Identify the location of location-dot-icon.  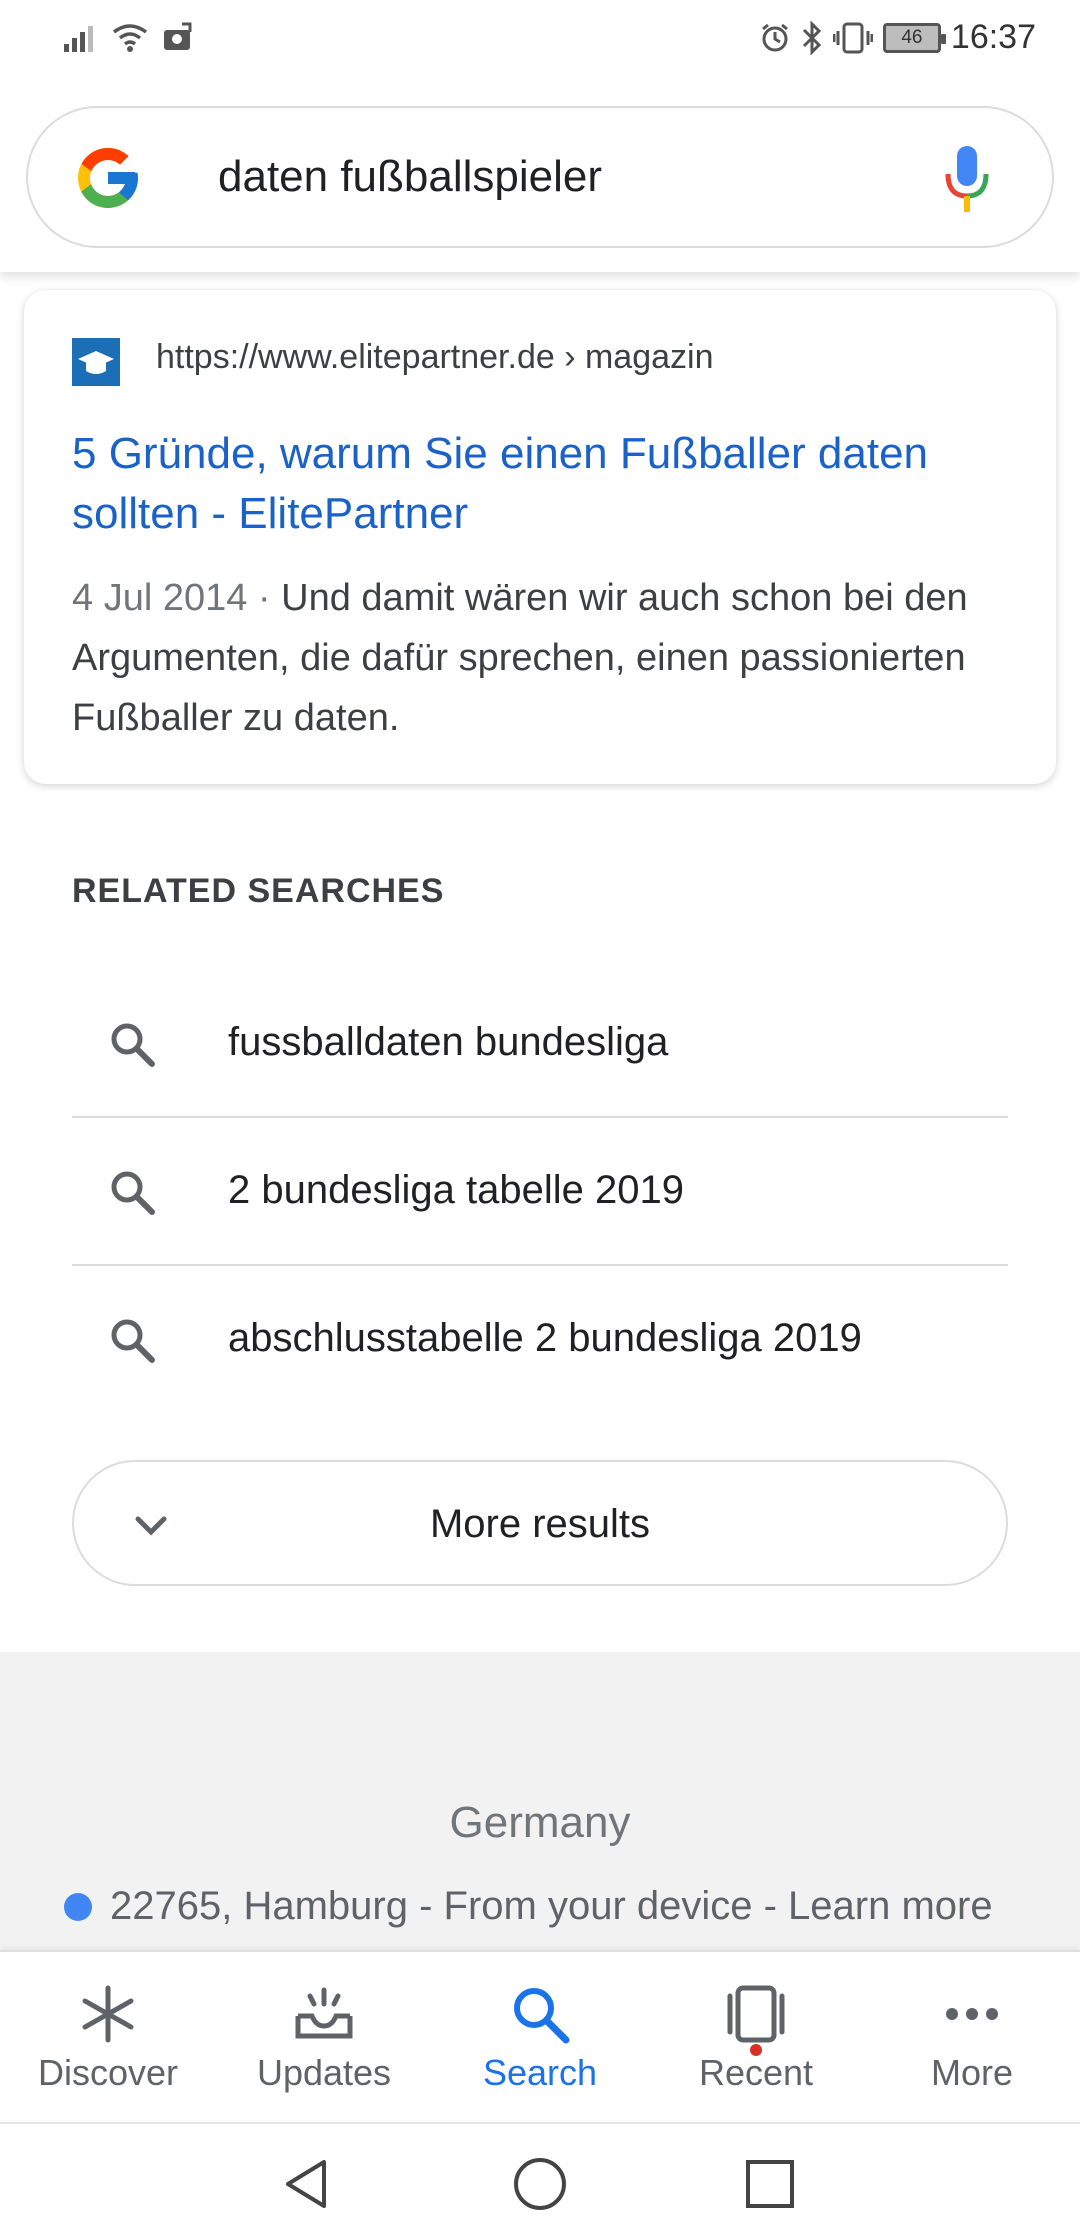
(78, 1906).